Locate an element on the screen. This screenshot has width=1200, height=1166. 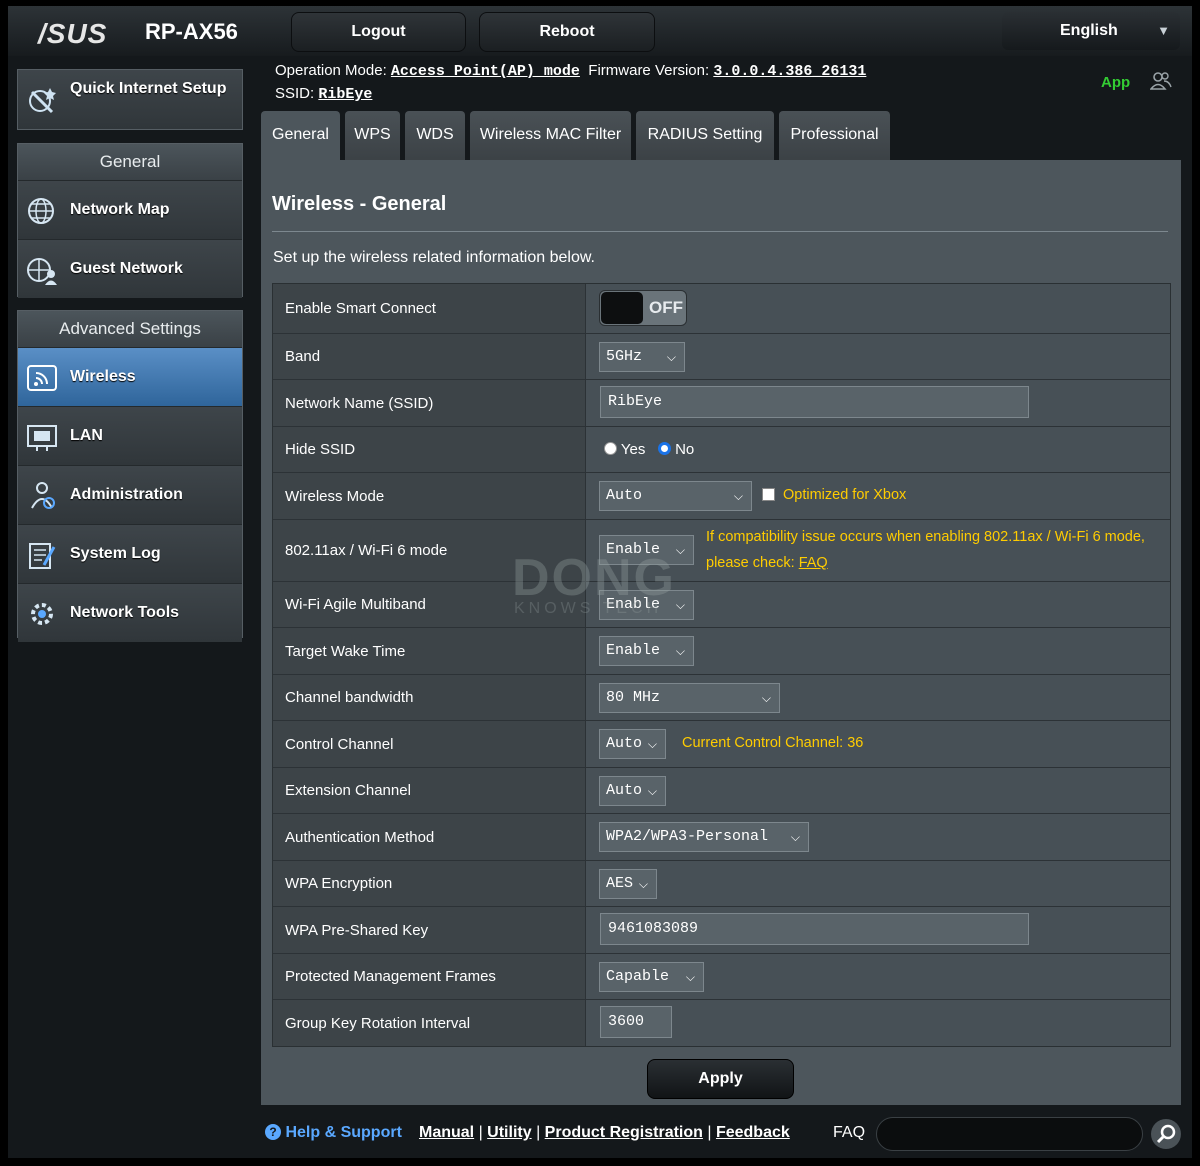
globe-network-icon is located at coordinates (41, 211).